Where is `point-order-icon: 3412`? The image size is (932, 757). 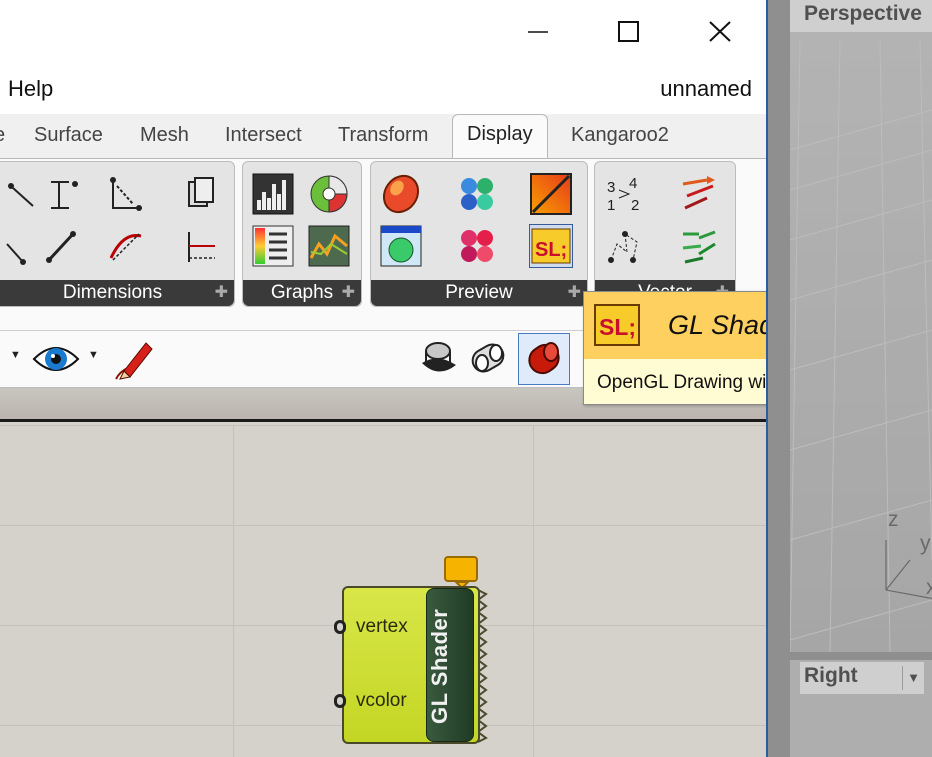 point-order-icon: 3412 is located at coordinates (625, 194).